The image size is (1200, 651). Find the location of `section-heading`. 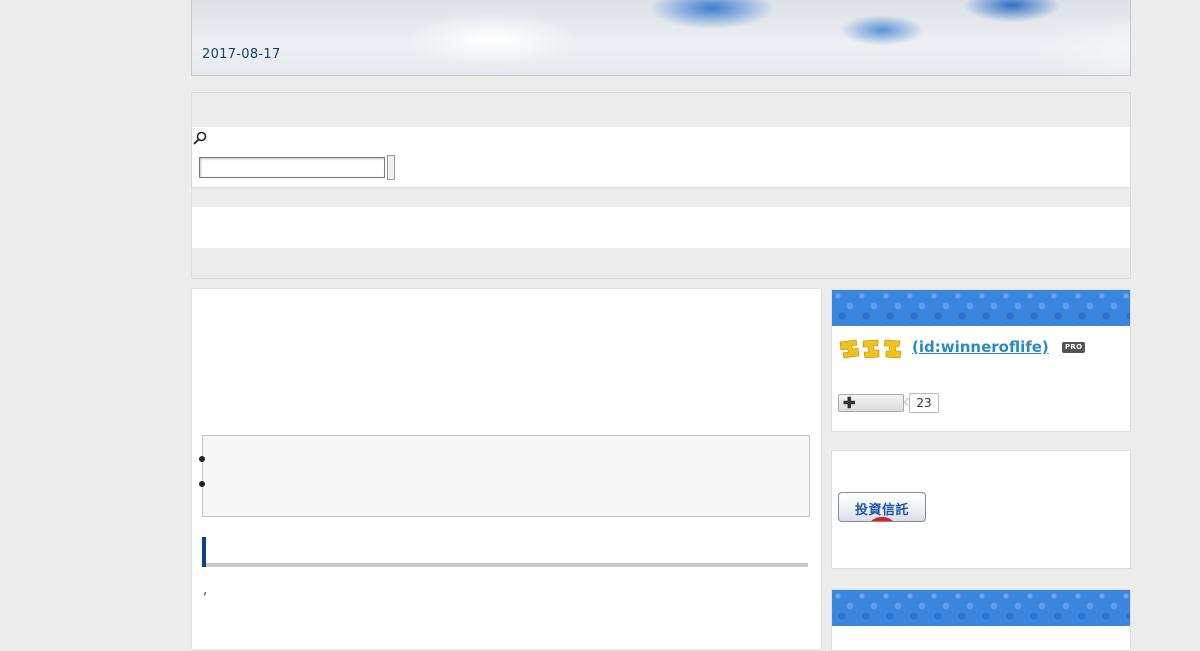

section-heading is located at coordinates (505, 552).